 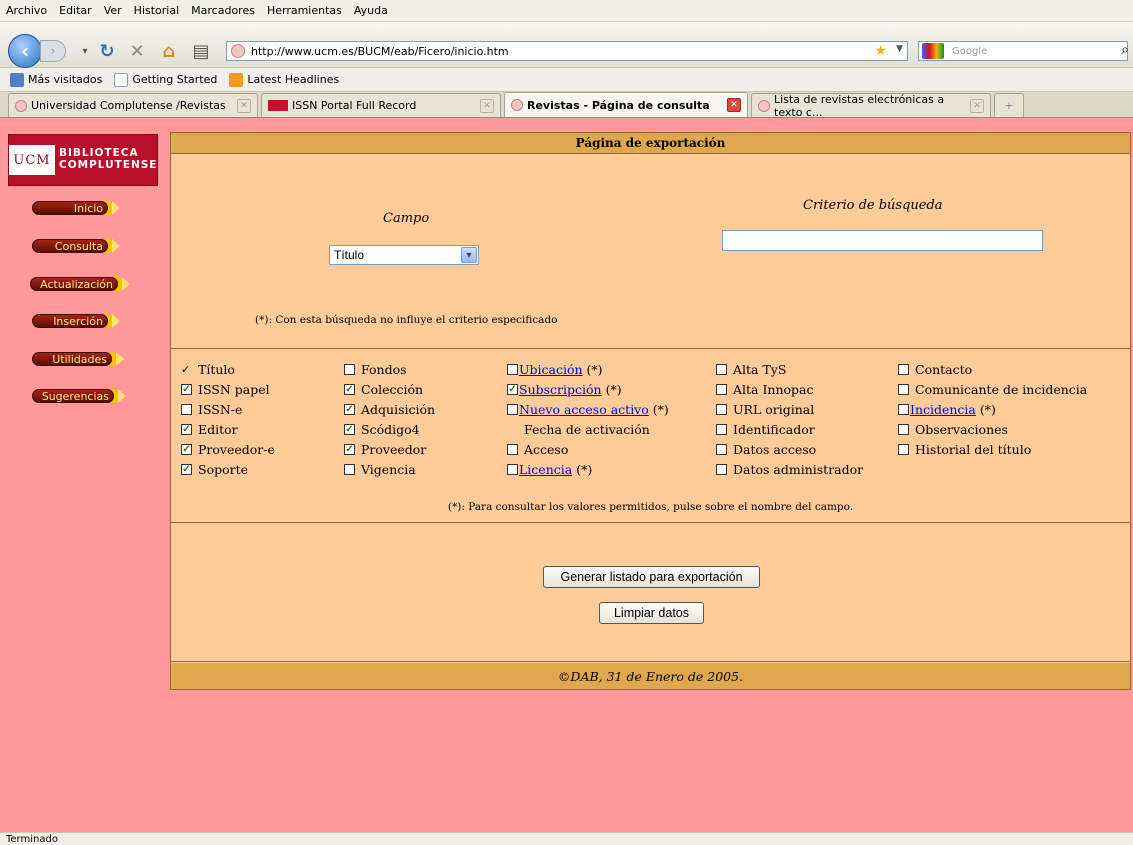 I want to click on bookmark-getting-started: Getting Started, so click(x=165, y=79).